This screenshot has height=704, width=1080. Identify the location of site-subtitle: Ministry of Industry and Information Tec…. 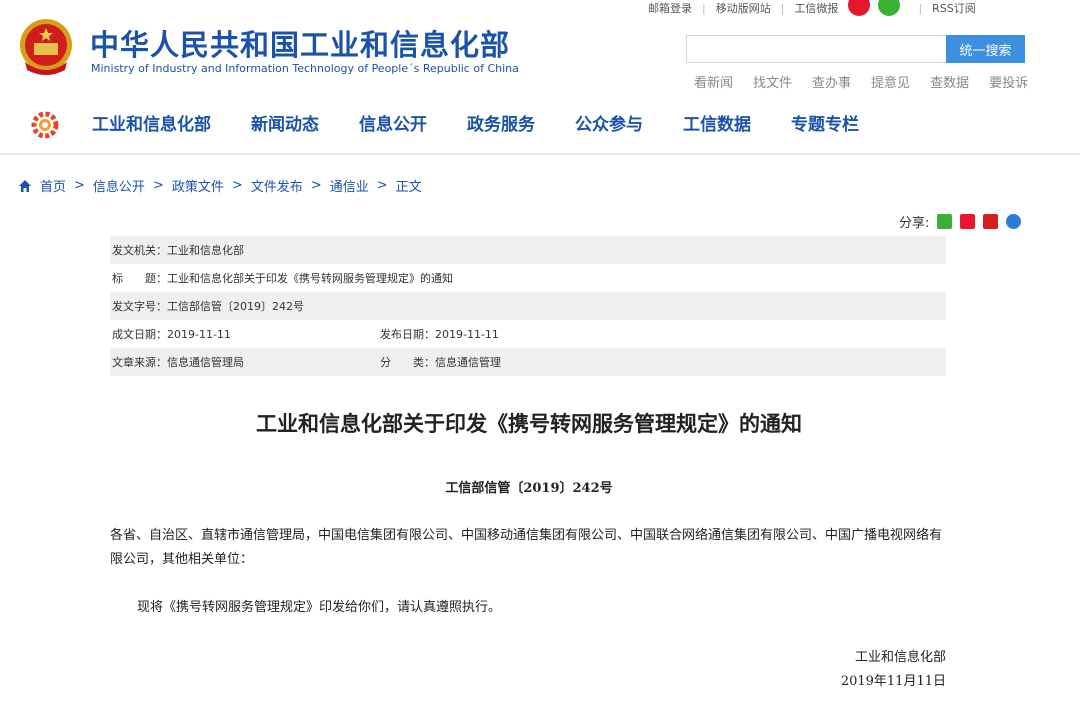
(305, 68).